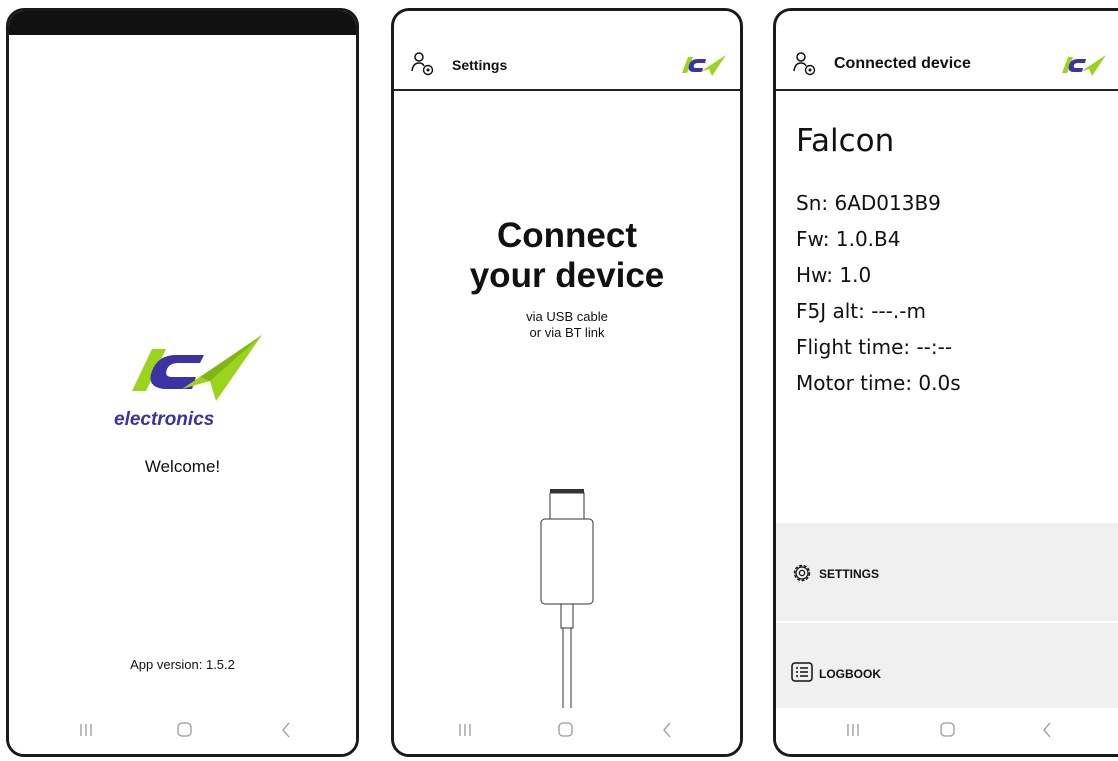  I want to click on connect-subtitle-line2: or via BT link, so click(567, 332).